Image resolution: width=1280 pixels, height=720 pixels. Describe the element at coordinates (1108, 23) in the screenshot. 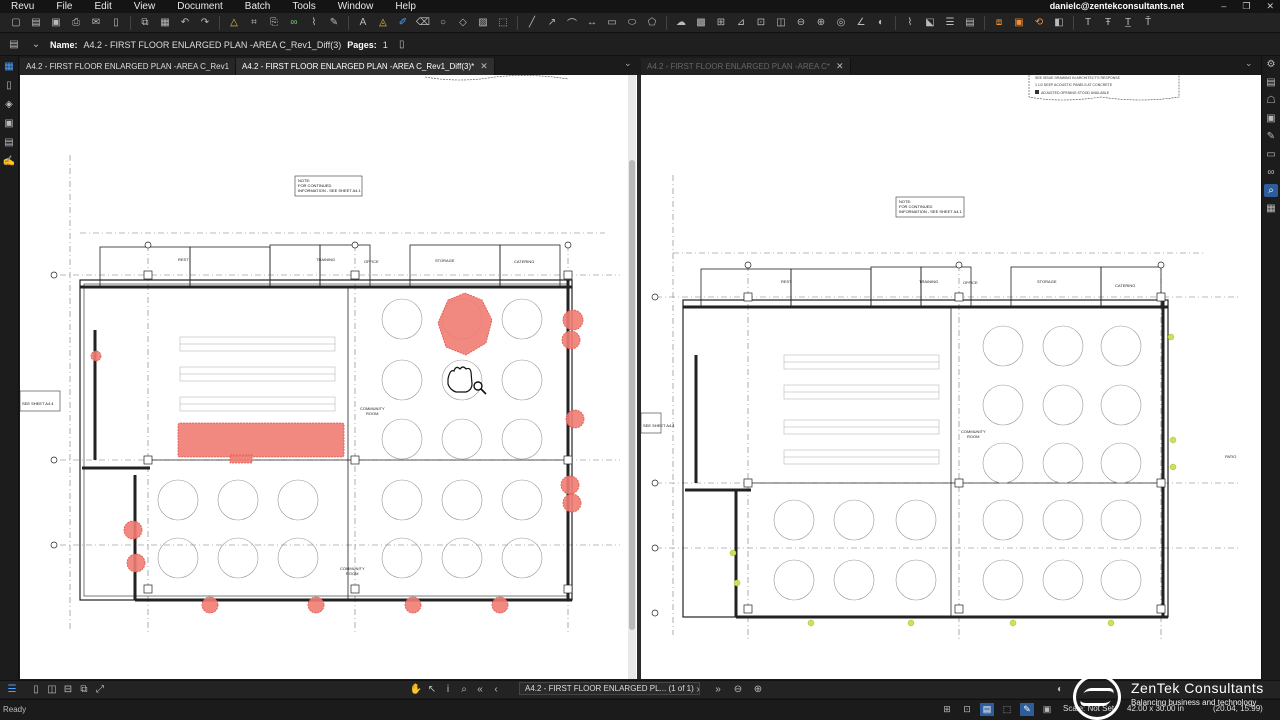

I see `text-strike-icon: Ŧ` at that location.